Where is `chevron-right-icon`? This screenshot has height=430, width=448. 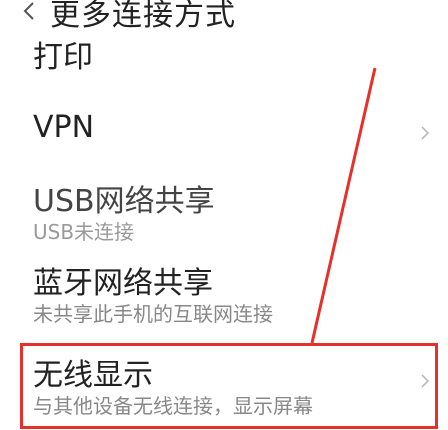
chevron-right-icon is located at coordinates (425, 133).